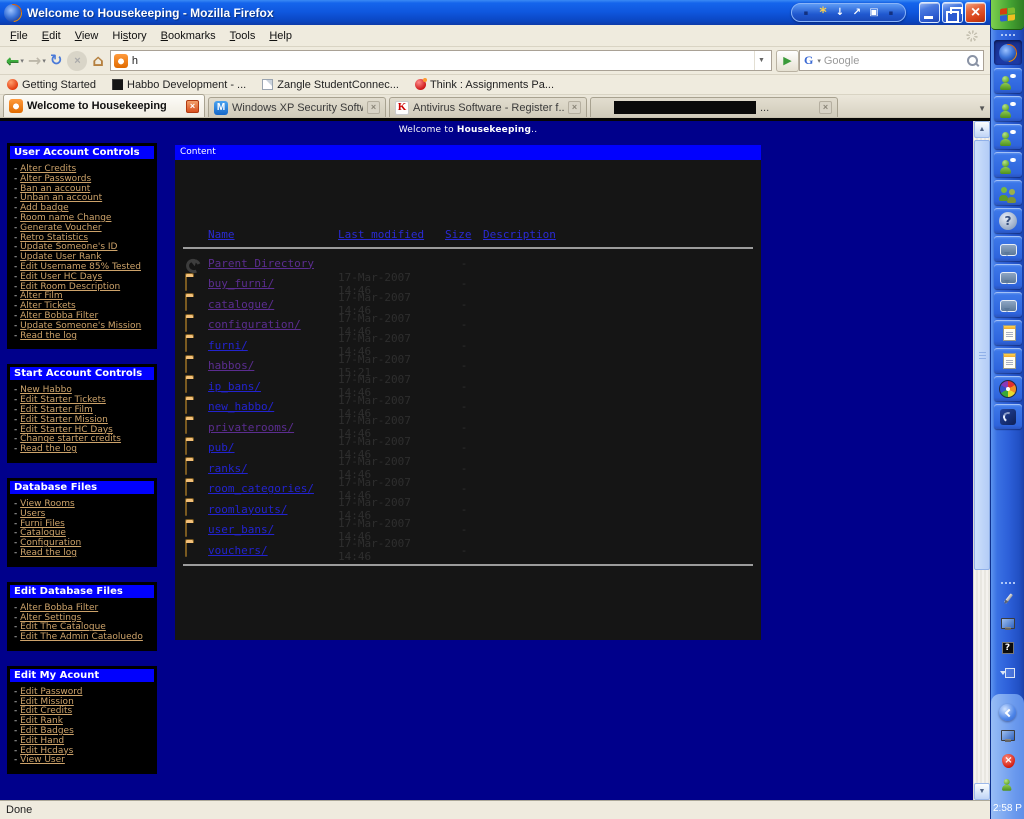  I want to click on directory-link: configuration/, so click(273, 324).